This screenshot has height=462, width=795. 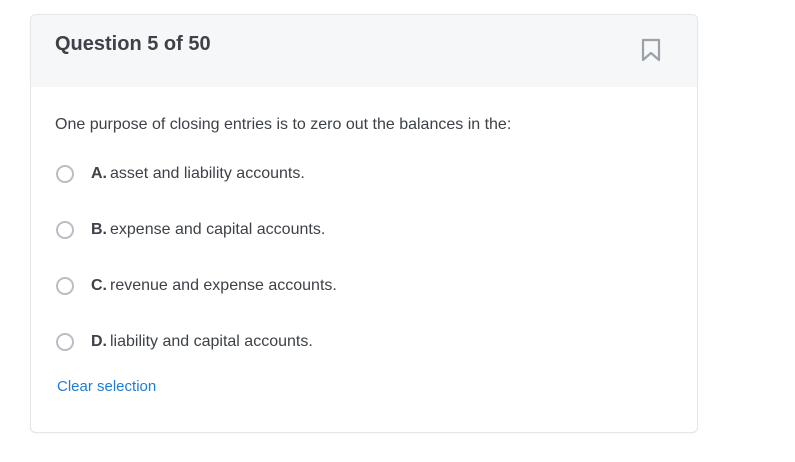 What do you see at coordinates (218, 229) in the screenshot?
I see `option-text: expense and capital accounts.` at bounding box center [218, 229].